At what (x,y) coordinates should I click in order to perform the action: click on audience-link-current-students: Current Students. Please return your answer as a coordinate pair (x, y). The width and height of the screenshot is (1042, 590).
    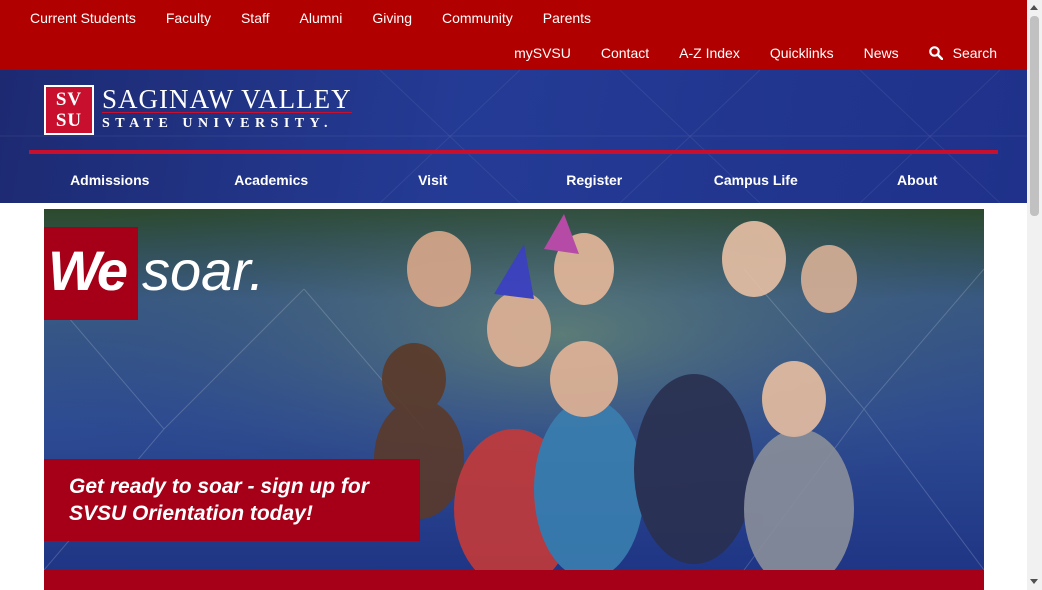
    Looking at the image, I should click on (83, 18).